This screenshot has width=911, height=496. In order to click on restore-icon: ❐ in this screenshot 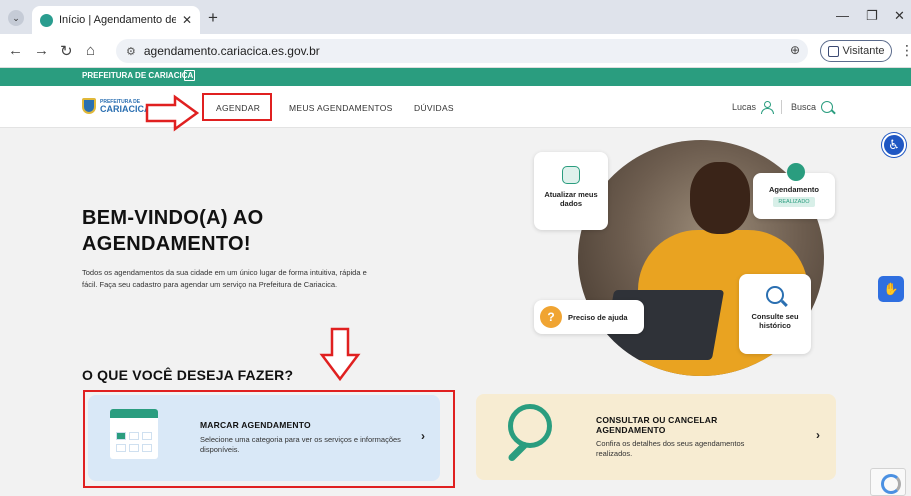, I will do `click(872, 16)`.